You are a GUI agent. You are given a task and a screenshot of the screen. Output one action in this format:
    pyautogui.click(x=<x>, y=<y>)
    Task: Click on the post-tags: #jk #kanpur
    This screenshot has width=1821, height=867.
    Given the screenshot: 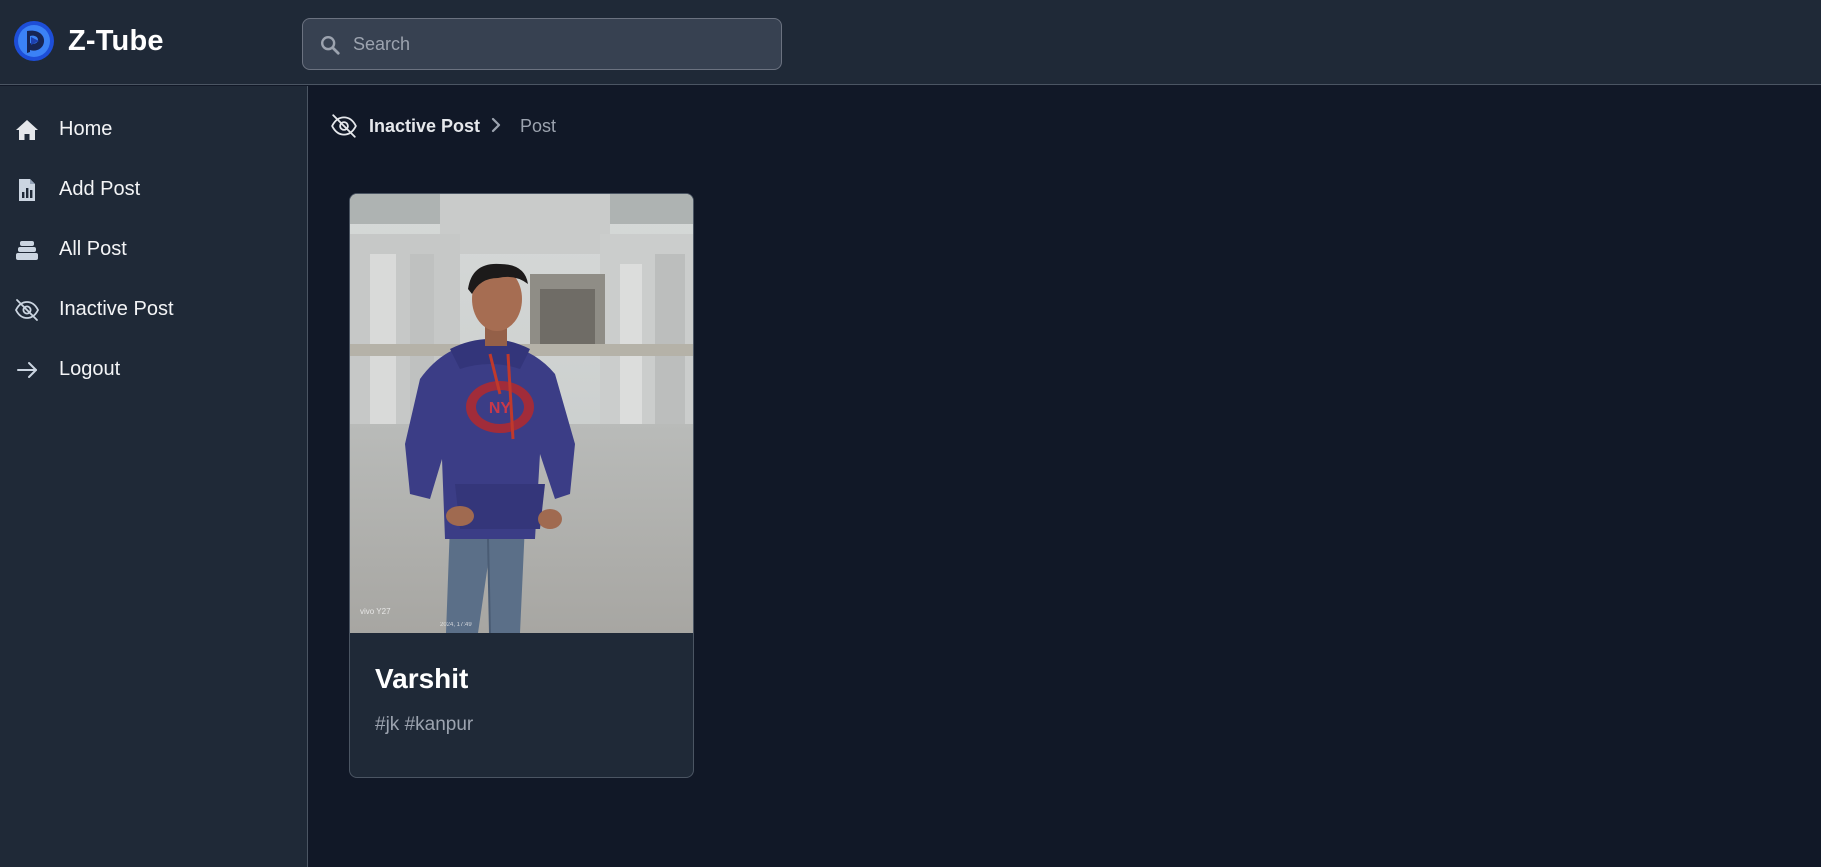 What is the action you would take?
    pyautogui.click(x=424, y=724)
    